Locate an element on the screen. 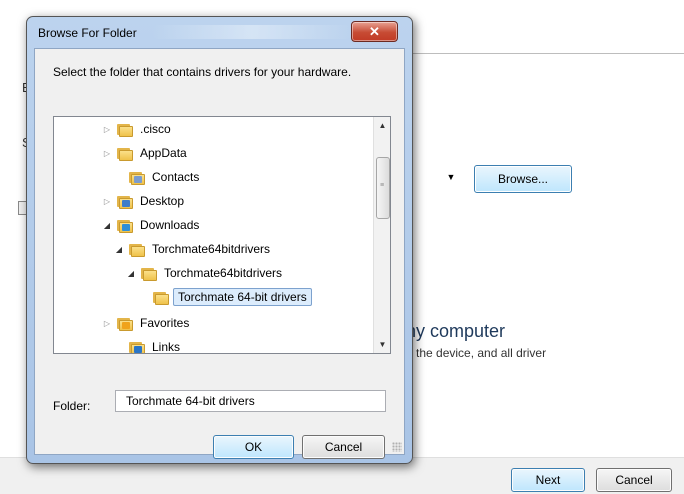 The height and width of the screenshot is (494, 684). tree-item-downloads: ◢ Downloads is located at coordinates (152, 225).